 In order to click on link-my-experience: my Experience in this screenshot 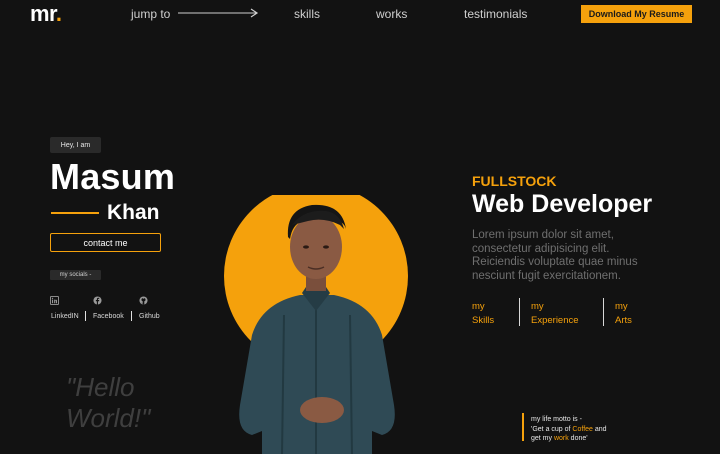, I will do `click(555, 314)`.